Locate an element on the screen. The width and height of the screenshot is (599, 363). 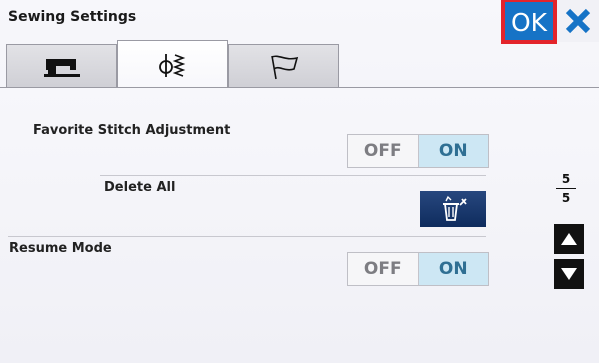
page-title: Sewing Settings is located at coordinates (72, 17).